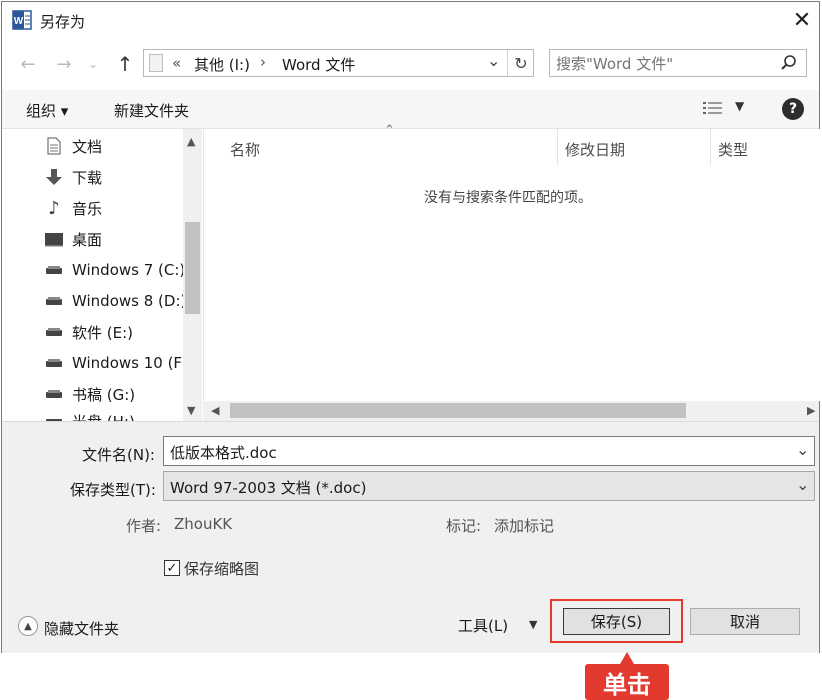  I want to click on desktop-icon, so click(54, 239).